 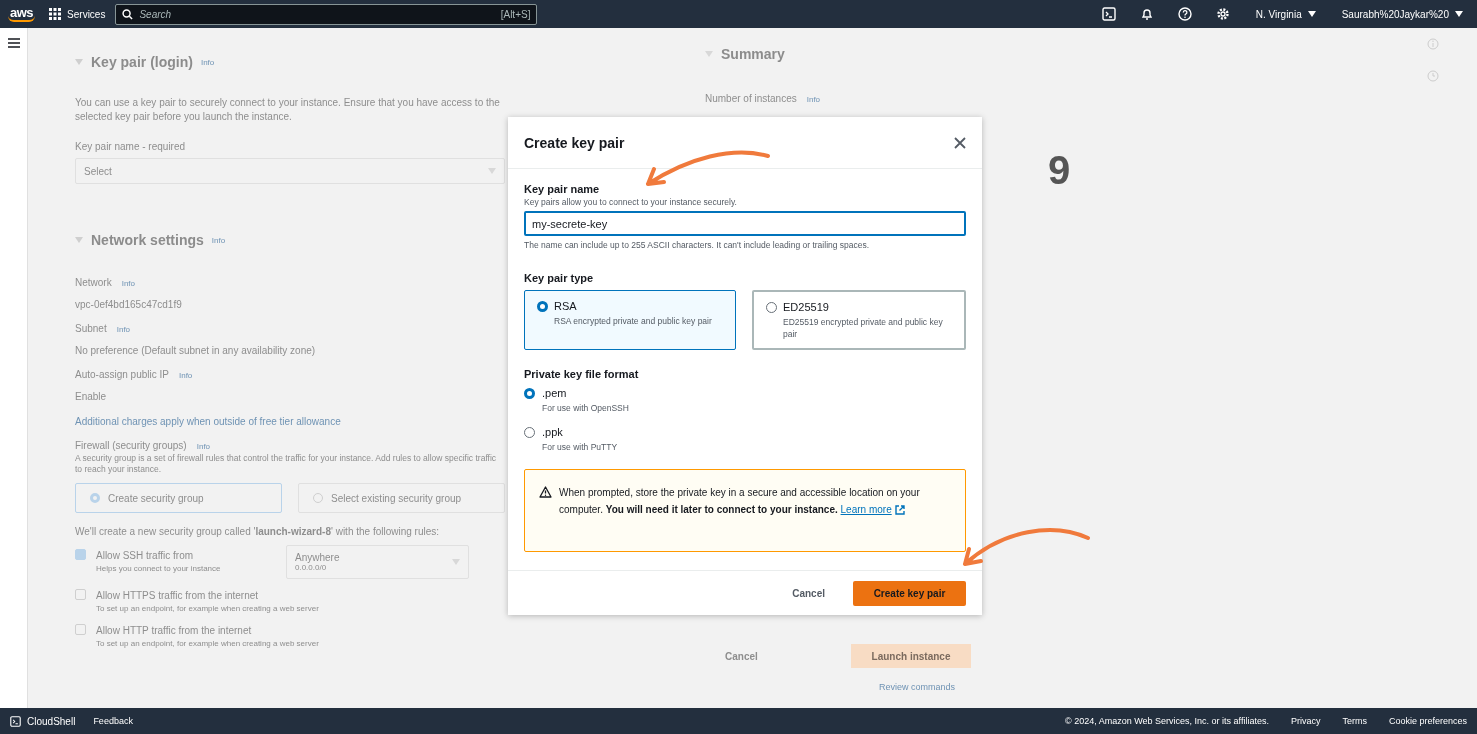 What do you see at coordinates (196, 351) in the screenshot?
I see `field-value: No preference (Default subnet in any availability zone)` at bounding box center [196, 351].